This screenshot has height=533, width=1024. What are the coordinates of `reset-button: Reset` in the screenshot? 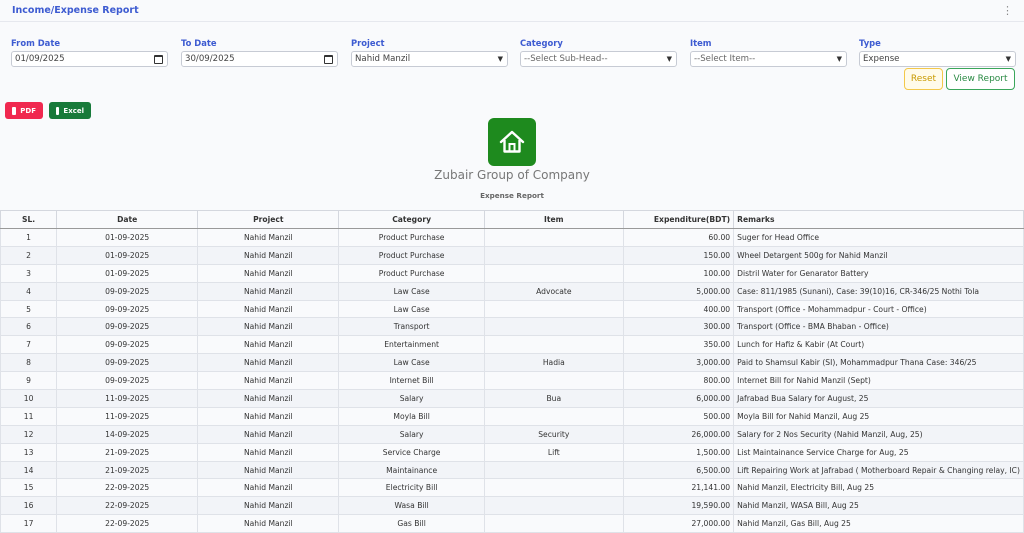 It's located at (923, 79).